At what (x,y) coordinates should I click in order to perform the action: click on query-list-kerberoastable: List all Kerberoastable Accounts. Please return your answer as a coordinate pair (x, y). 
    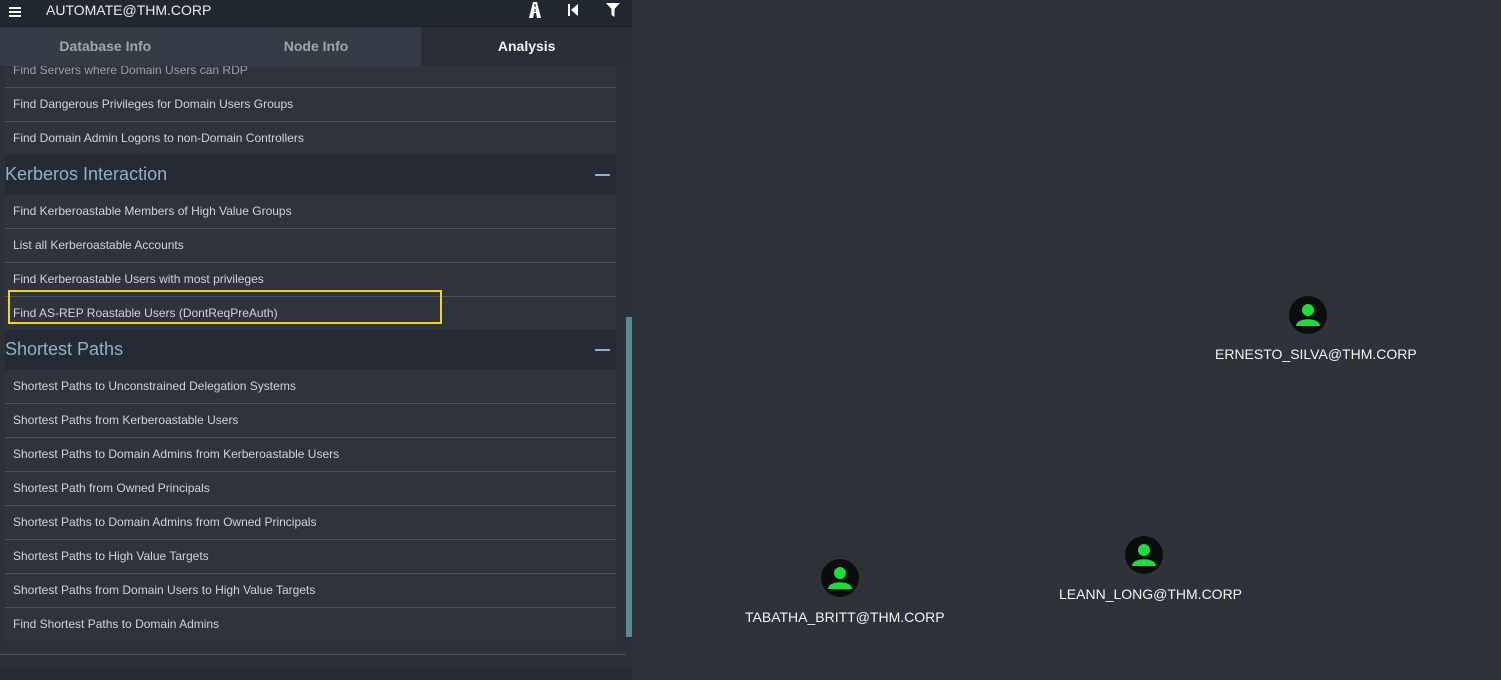
    Looking at the image, I should click on (310, 246).